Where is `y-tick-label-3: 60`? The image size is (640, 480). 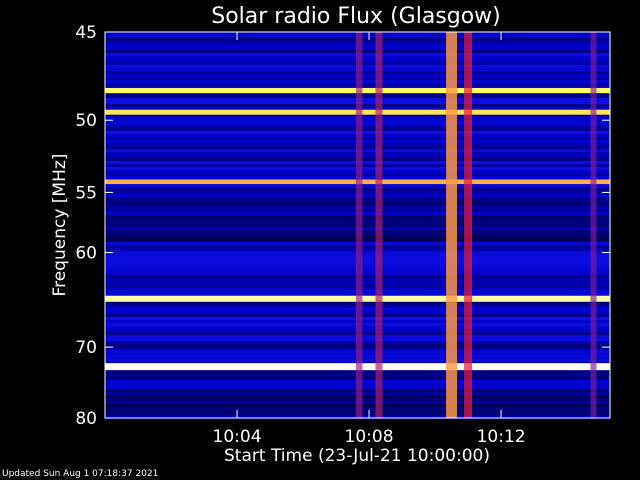
y-tick-label-3: 60 is located at coordinates (86, 254).